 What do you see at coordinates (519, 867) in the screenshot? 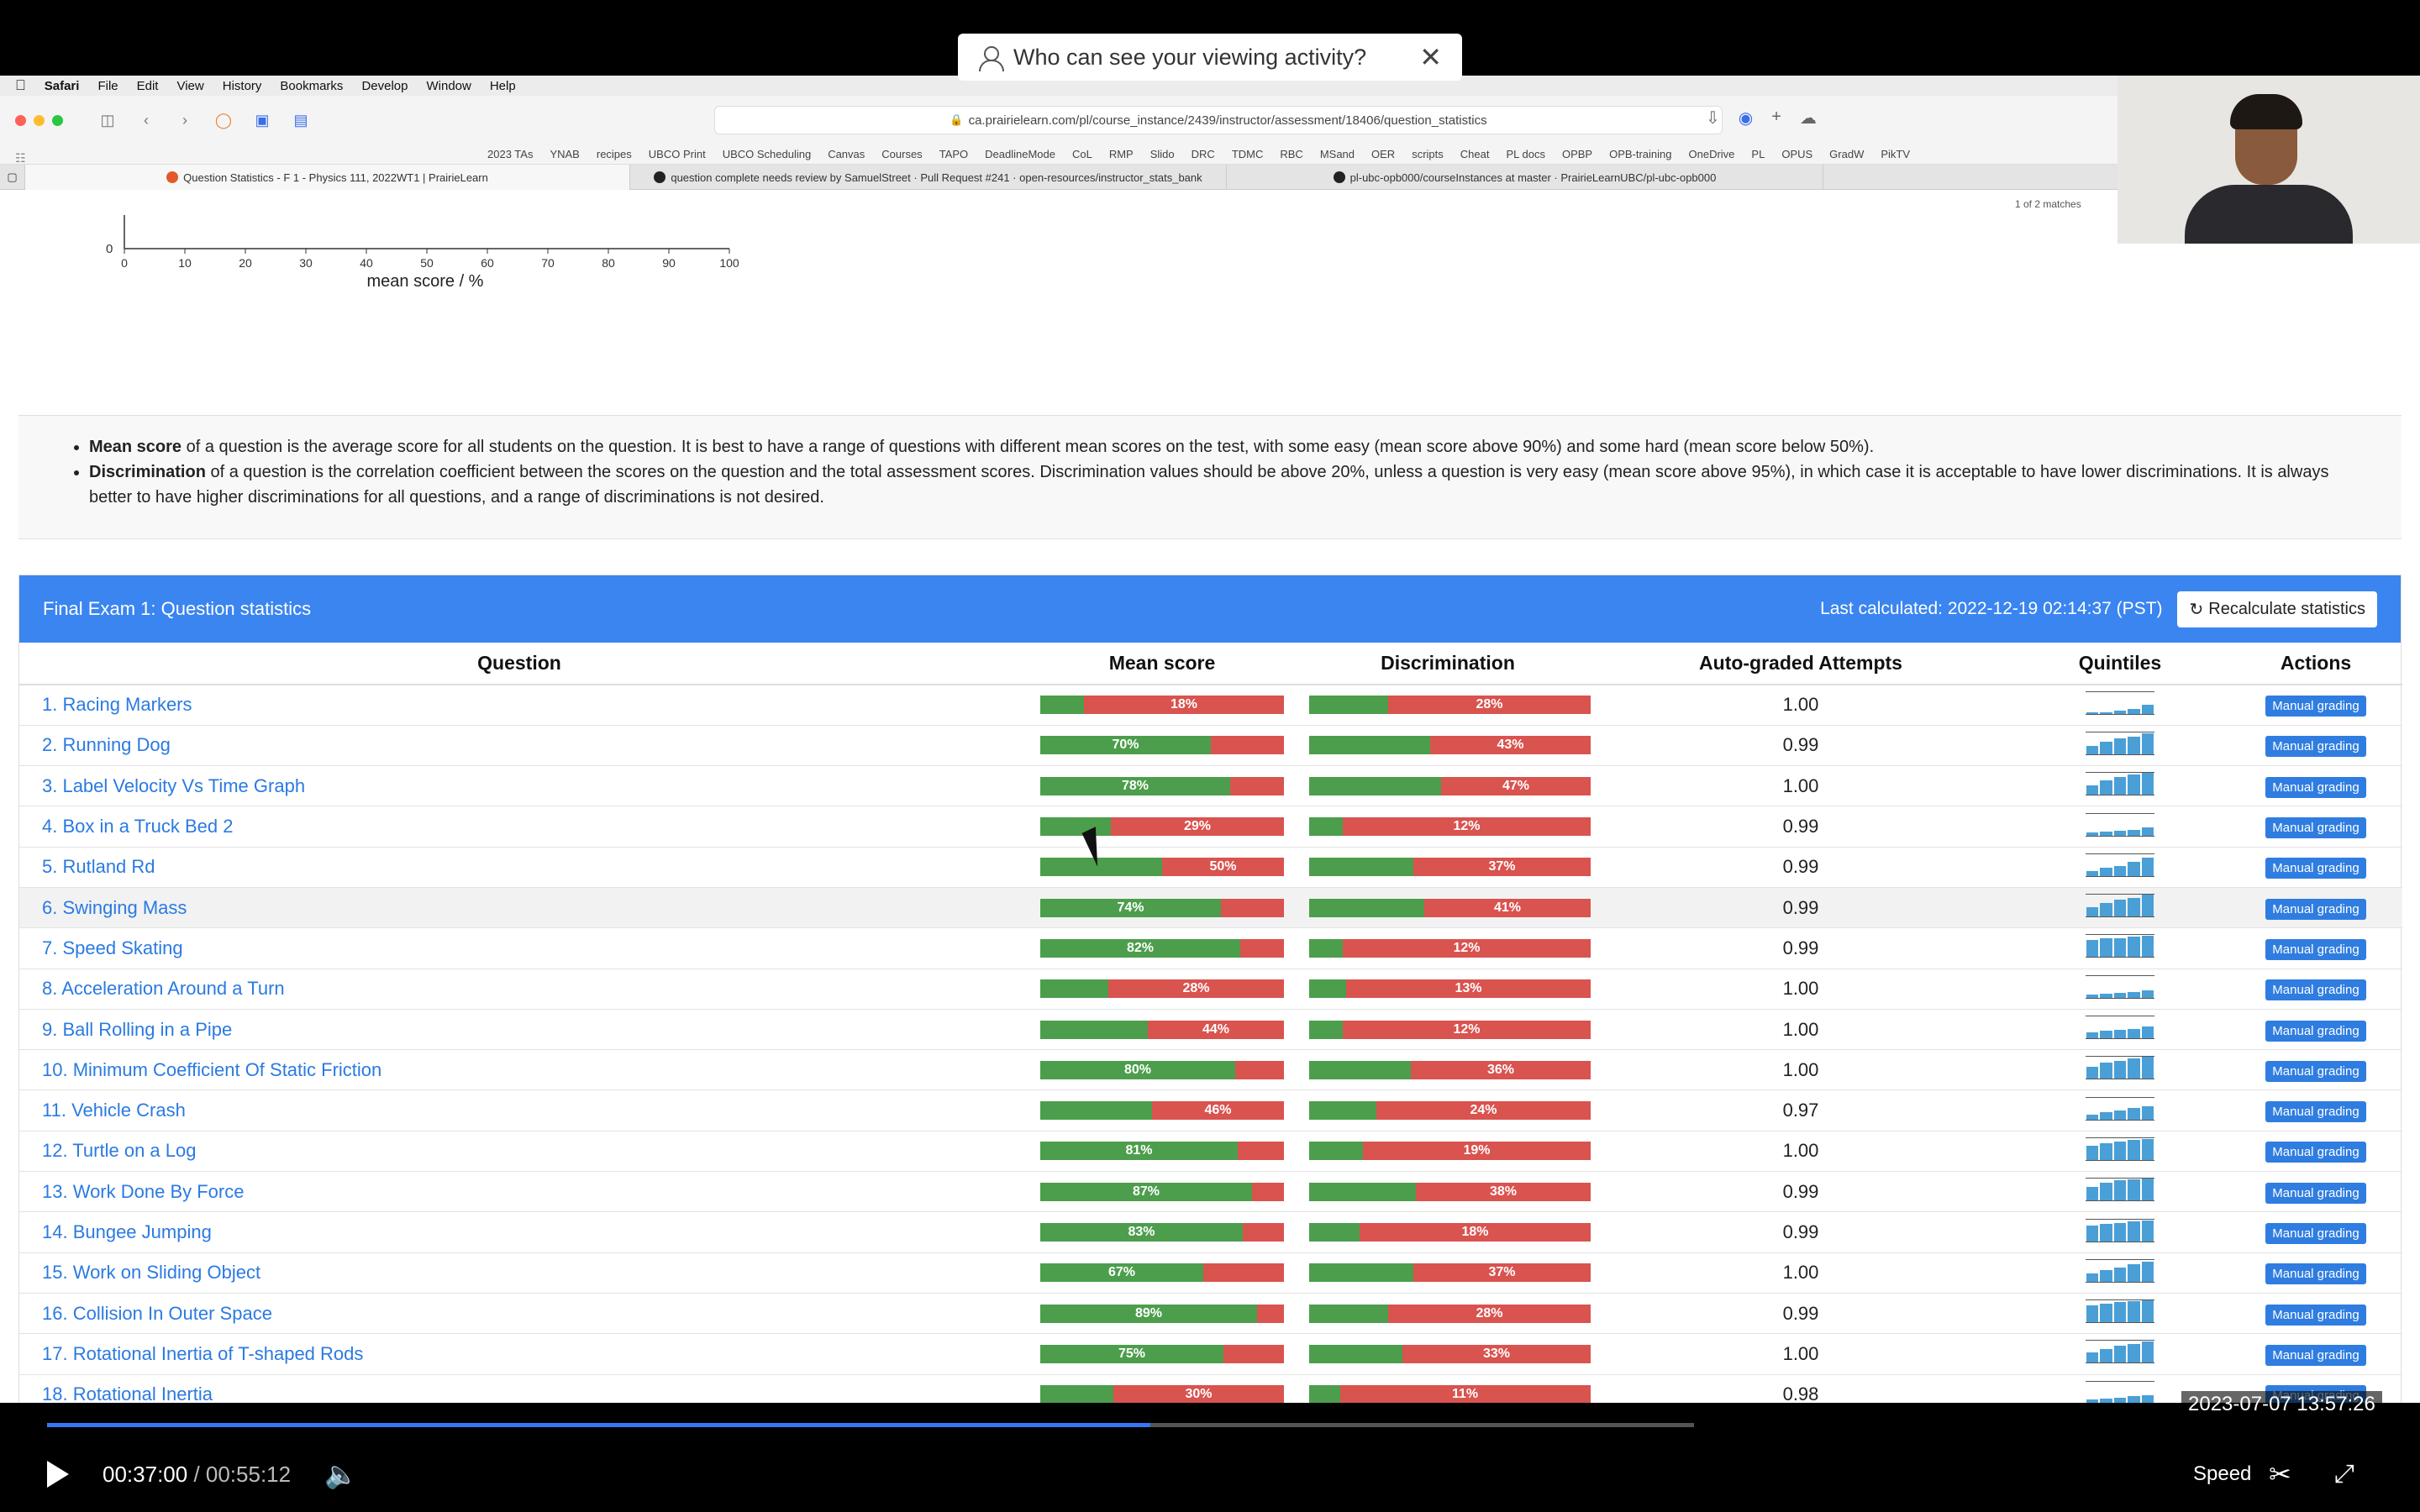
I see `question-link: 5. Rutland Rd` at bounding box center [519, 867].